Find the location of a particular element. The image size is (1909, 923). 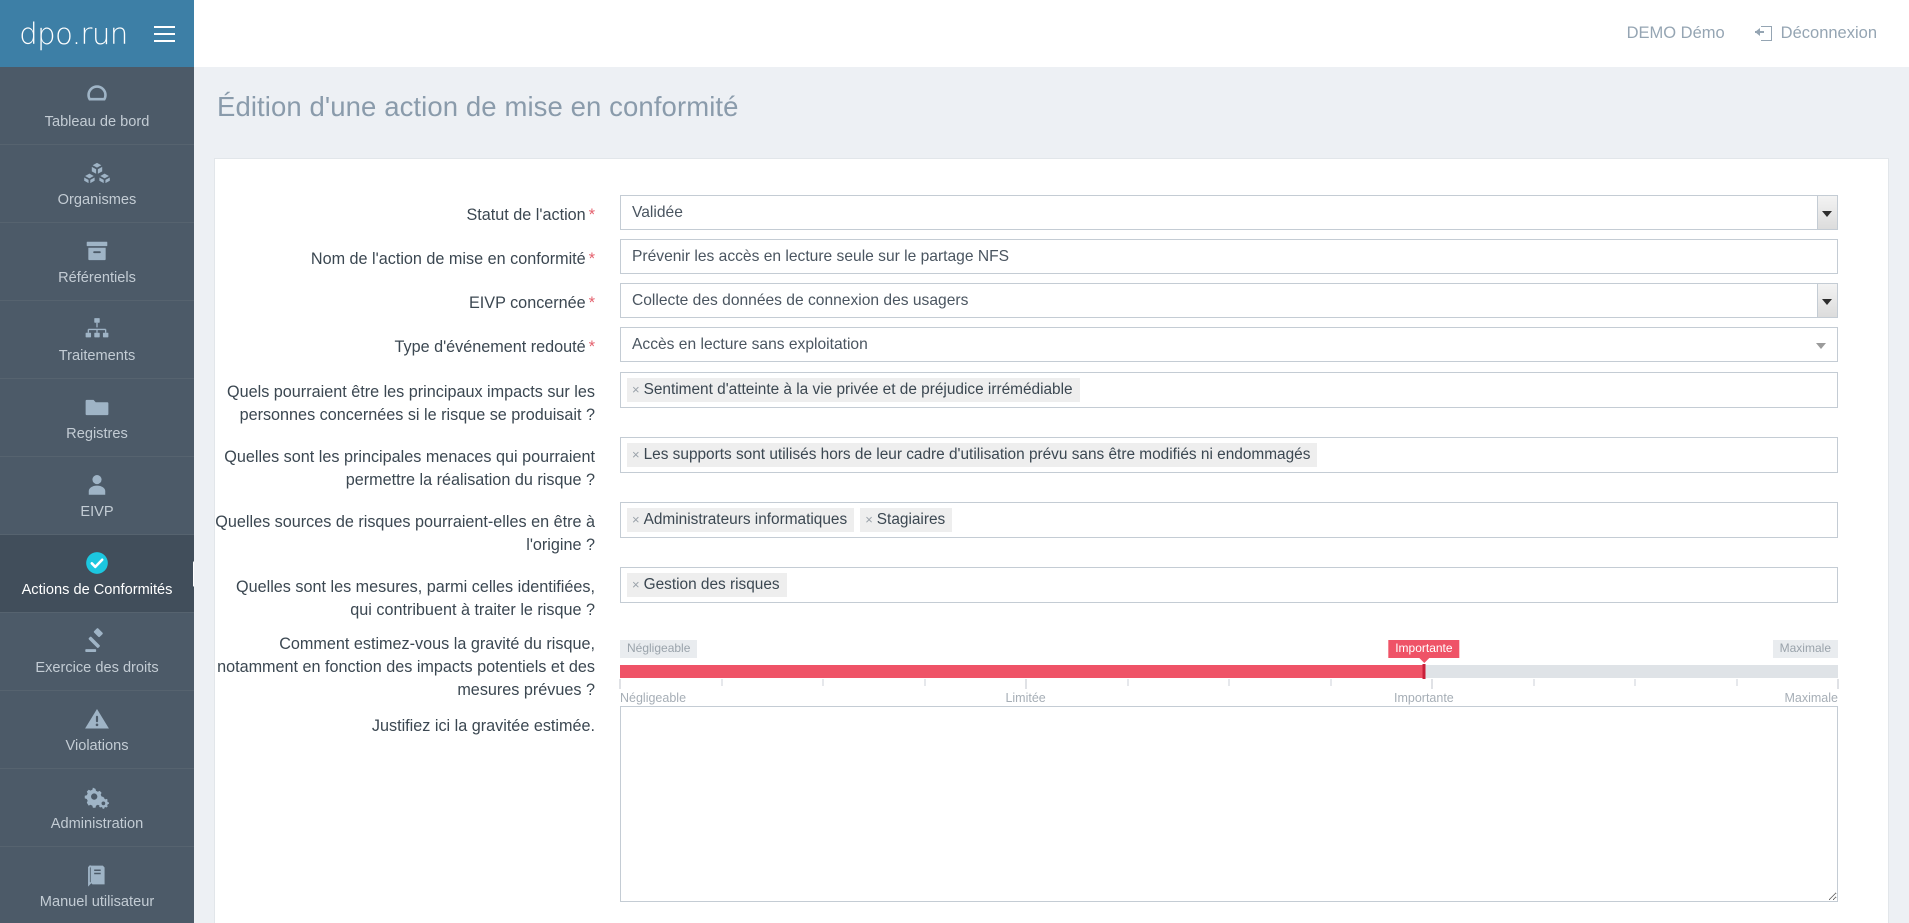

logout-label: Déconnexion is located at coordinates (1828, 33).